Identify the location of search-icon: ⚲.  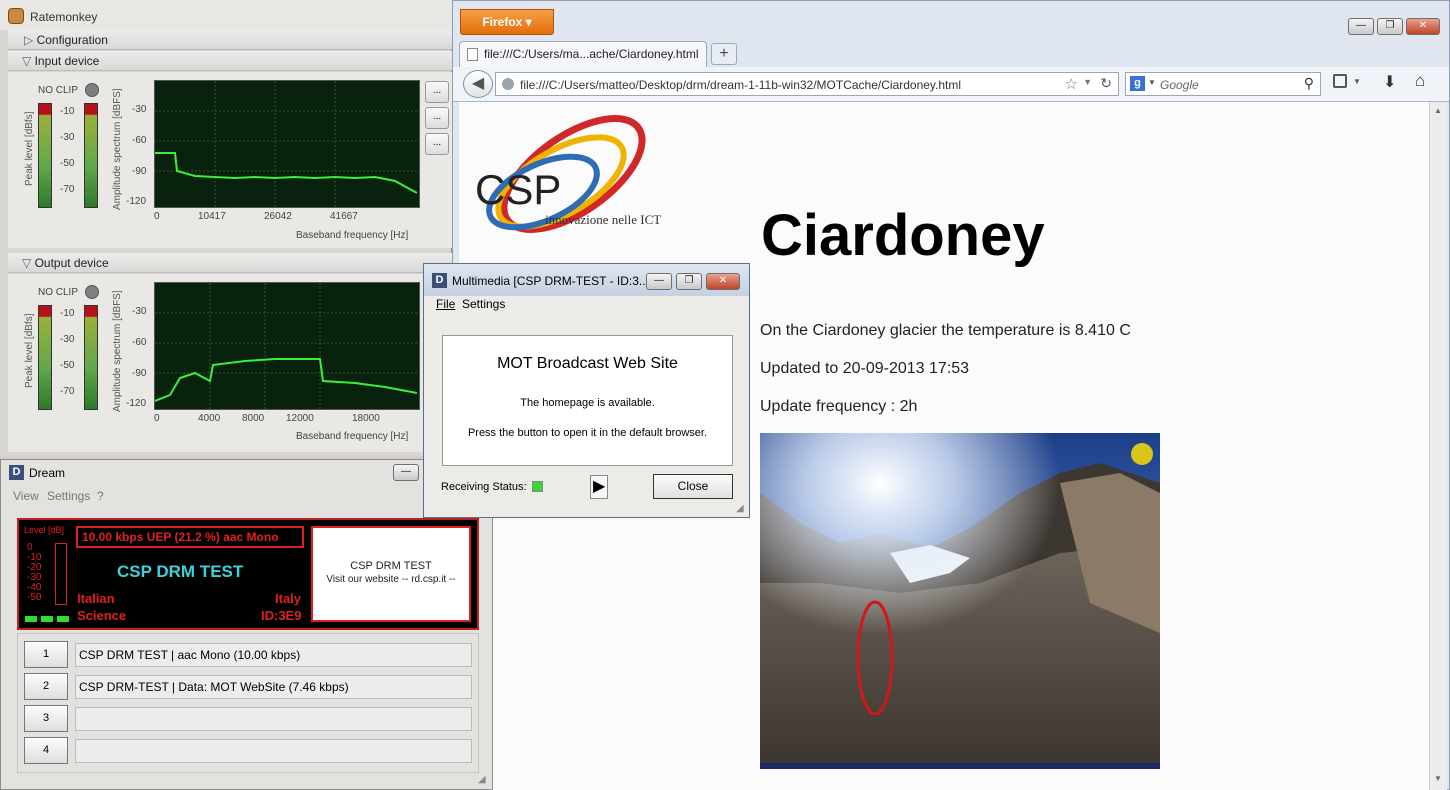
(1309, 83).